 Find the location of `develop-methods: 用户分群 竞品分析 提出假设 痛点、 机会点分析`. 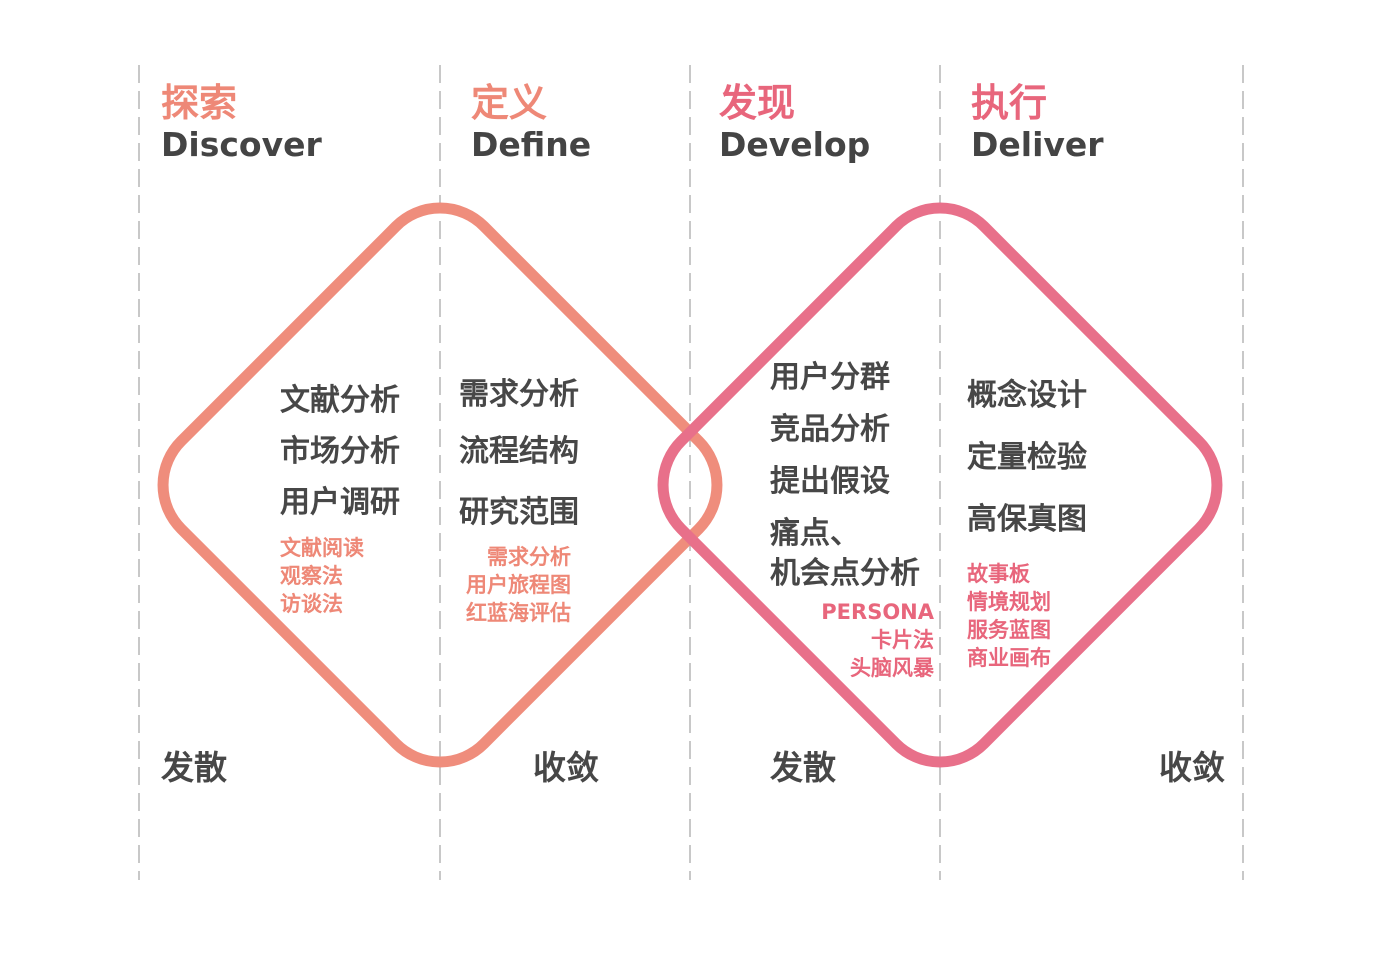

develop-methods: 用户分群 竞品分析 提出假设 痛点、 机会点分析 is located at coordinates (845, 476).